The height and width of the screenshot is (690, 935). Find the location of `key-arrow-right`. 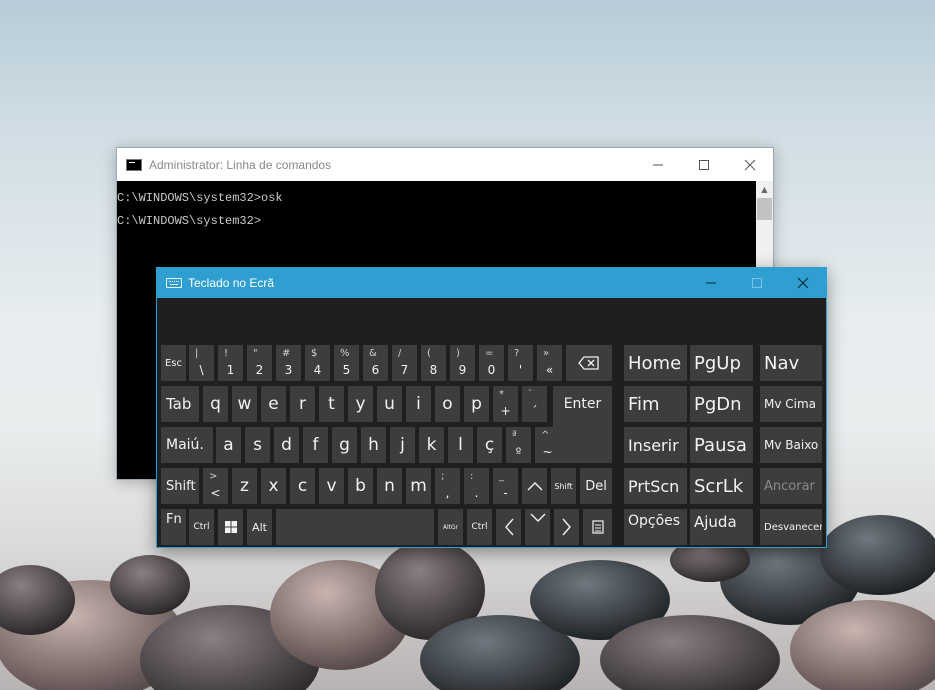

key-arrow-right is located at coordinates (566, 527).